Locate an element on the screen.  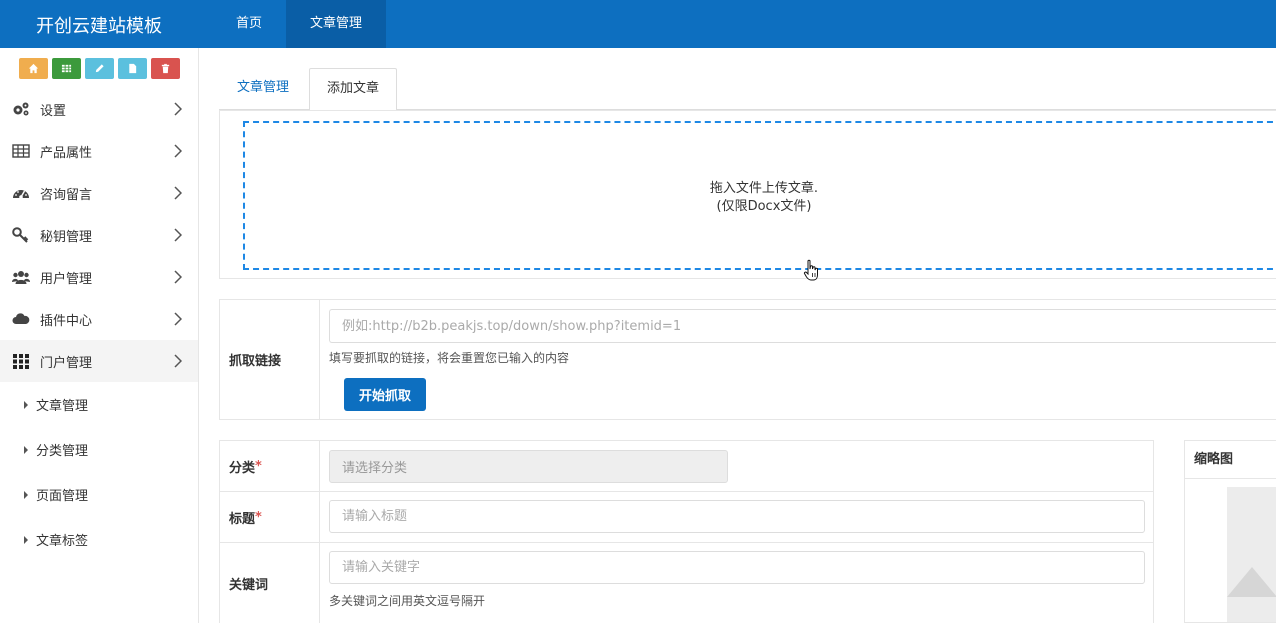
apps-grid-icon is located at coordinates (21, 361).